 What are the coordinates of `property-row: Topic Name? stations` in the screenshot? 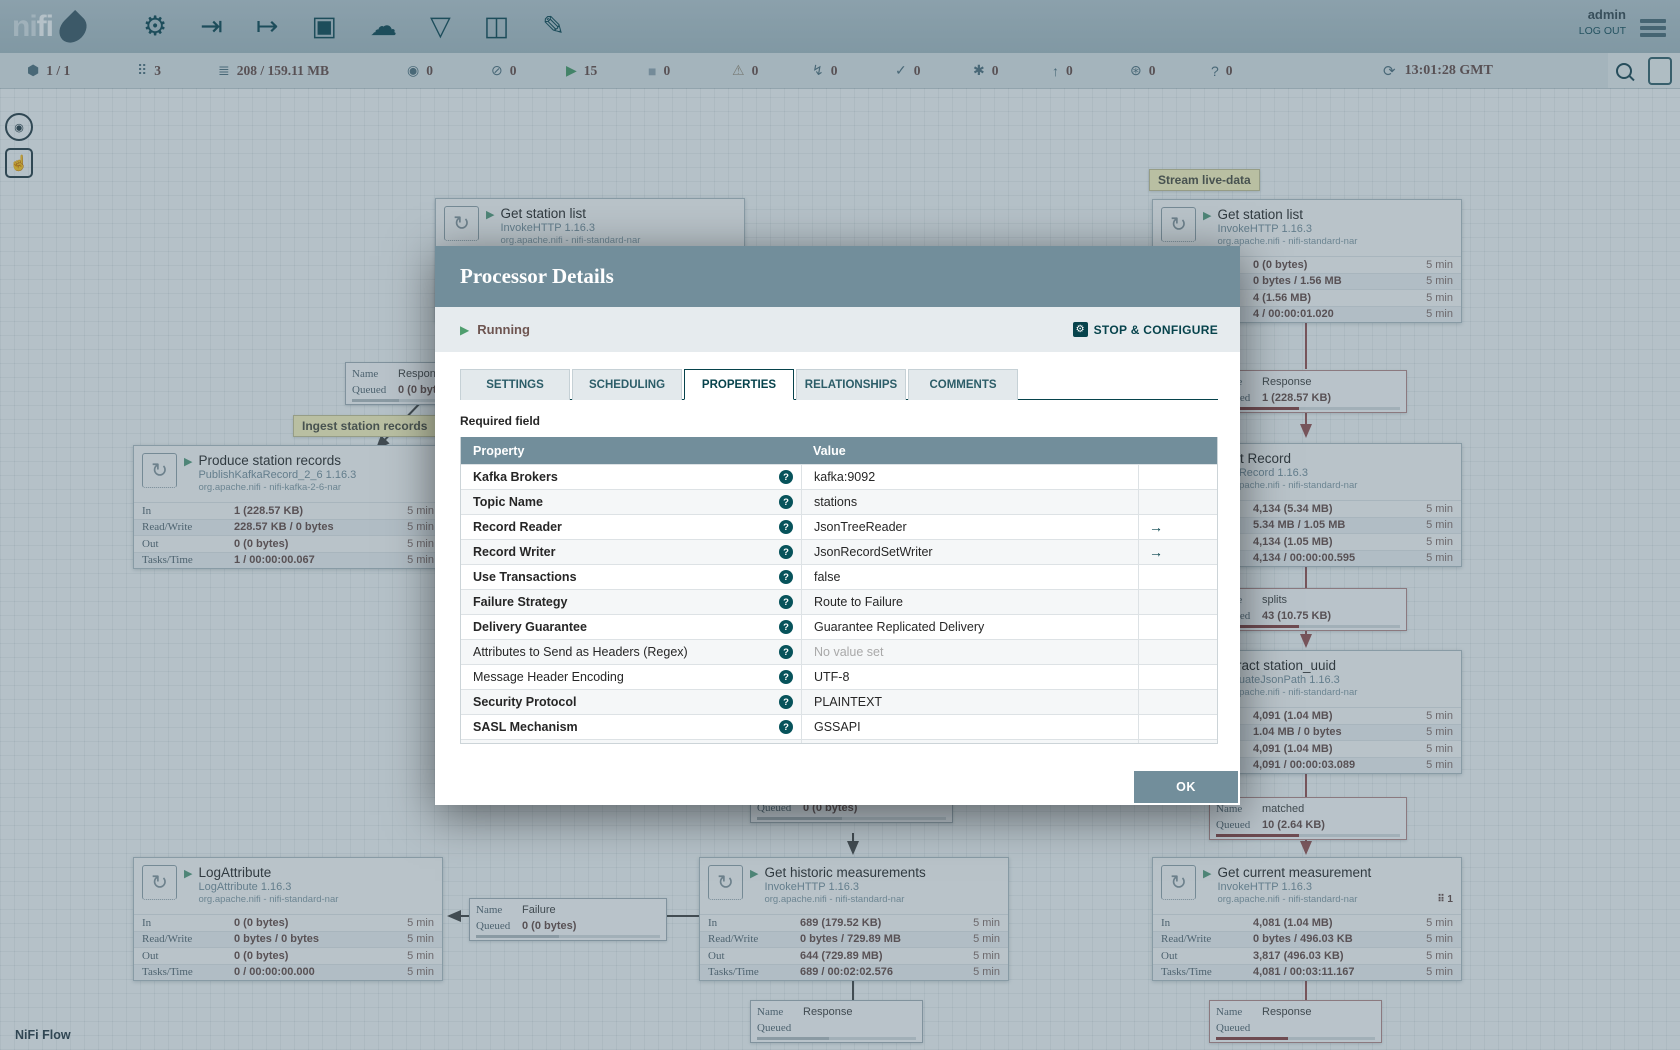 It's located at (839, 501).